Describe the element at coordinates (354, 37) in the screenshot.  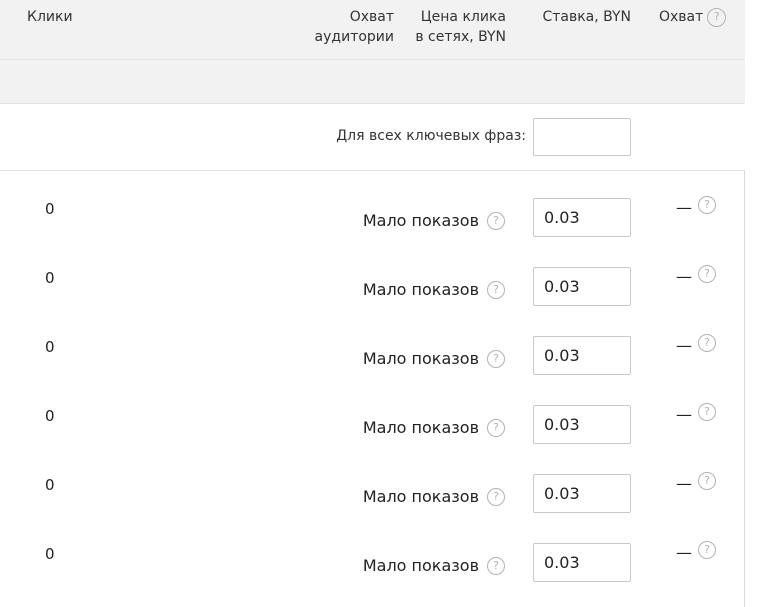
I see `column-header-audience-reach-line2: аудитории` at that location.